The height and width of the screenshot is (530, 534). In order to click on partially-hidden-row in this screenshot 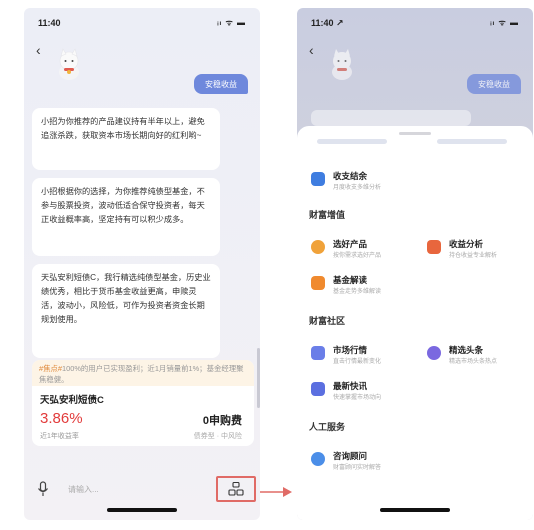, I will do `click(415, 142)`.